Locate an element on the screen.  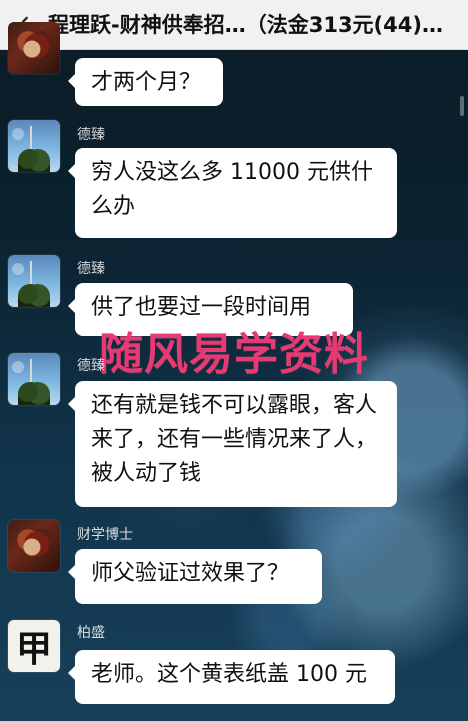
message-text: 老师。这个黄表纸盖 100 元 is located at coordinates (229, 674).